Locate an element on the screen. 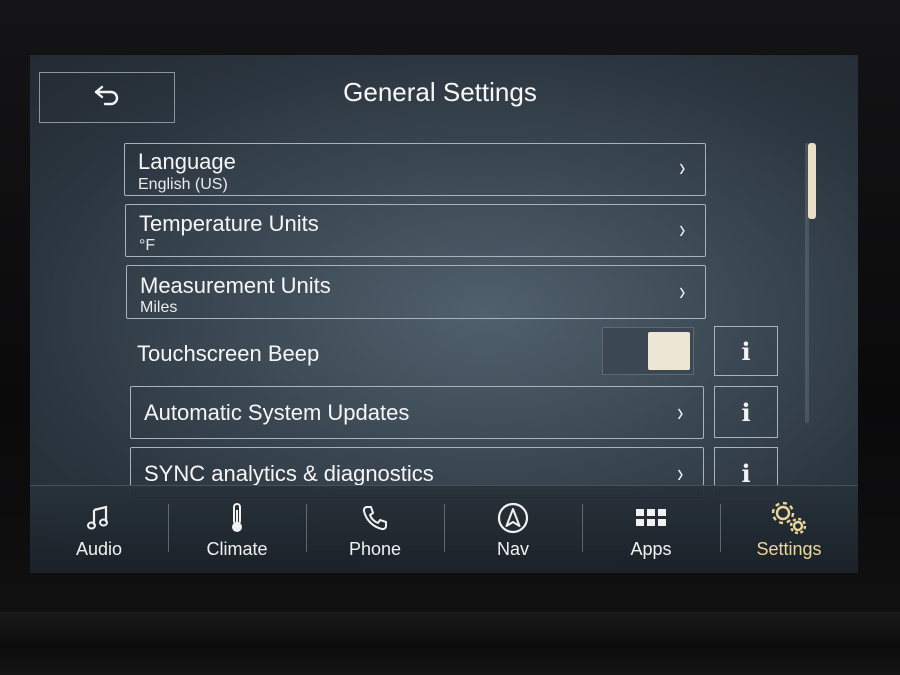 Image resolution: width=900 pixels, height=675 pixels. nav-item-audio: Audio is located at coordinates (99, 529).